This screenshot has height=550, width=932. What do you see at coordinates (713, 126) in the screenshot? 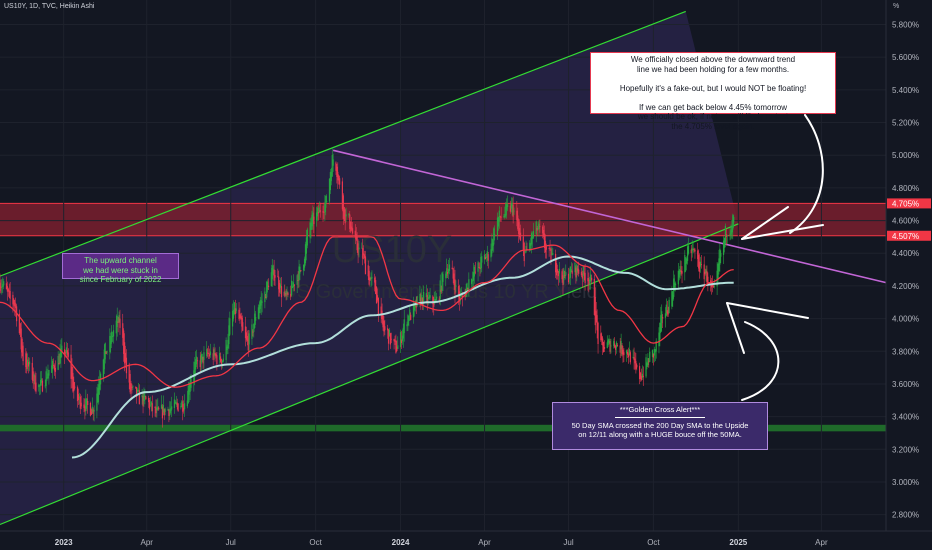
I see `top-note-line: the 4.705% level again.` at bounding box center [713, 126].